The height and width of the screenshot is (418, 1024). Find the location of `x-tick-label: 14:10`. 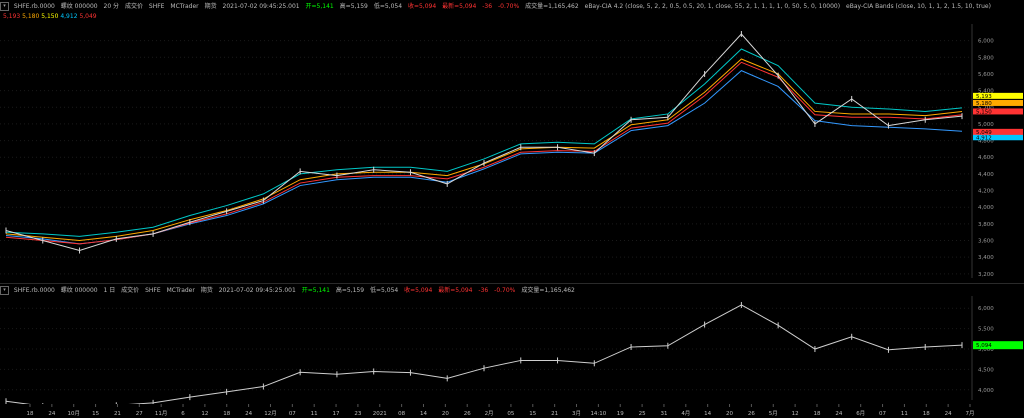

x-tick-label: 14:10 is located at coordinates (598, 414).